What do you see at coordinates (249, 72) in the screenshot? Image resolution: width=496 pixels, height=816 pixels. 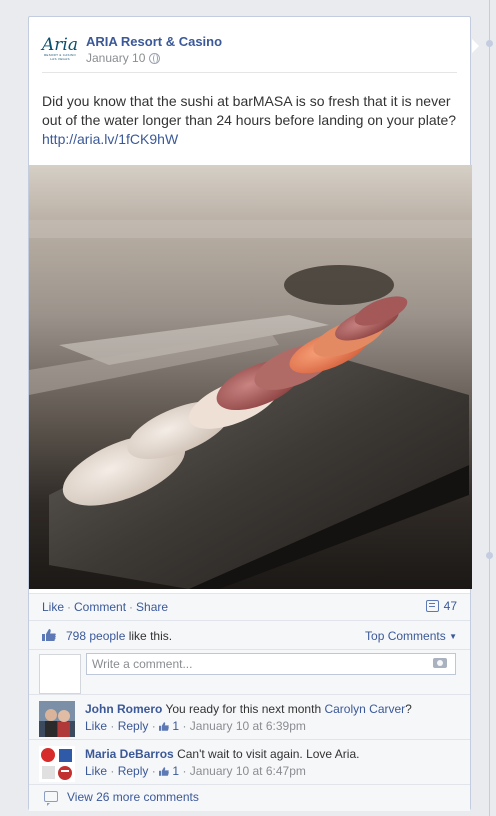 I see `header-divider` at bounding box center [249, 72].